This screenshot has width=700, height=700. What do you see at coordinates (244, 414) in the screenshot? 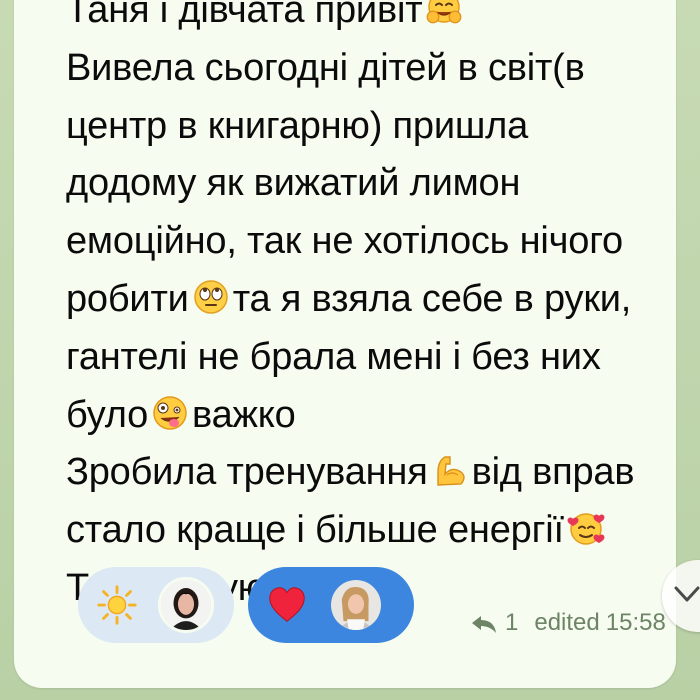
I see `message-text-segment: важко` at bounding box center [244, 414].